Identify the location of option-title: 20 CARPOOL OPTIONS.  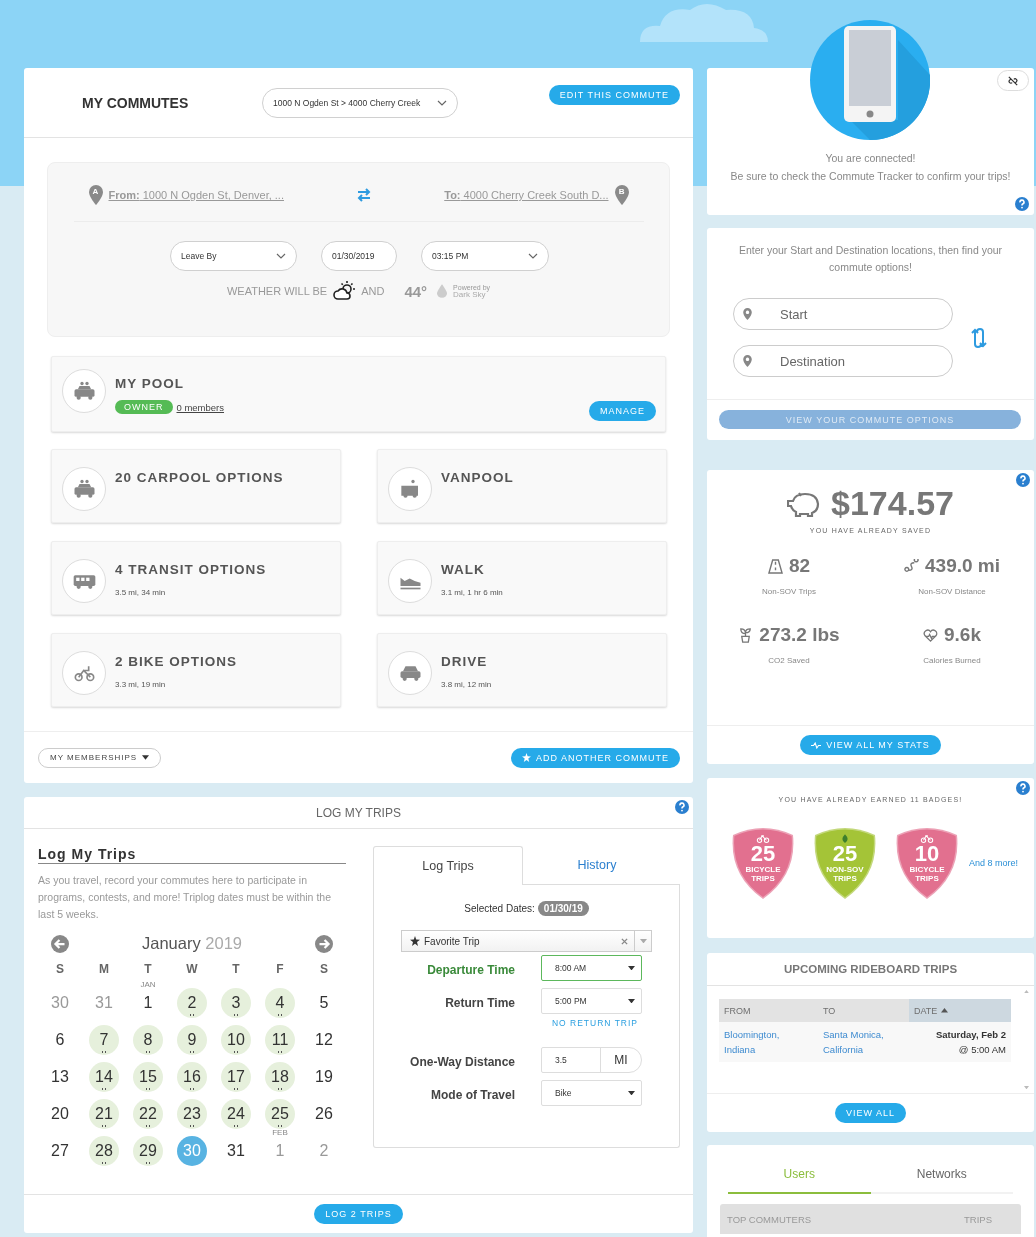
(199, 477).